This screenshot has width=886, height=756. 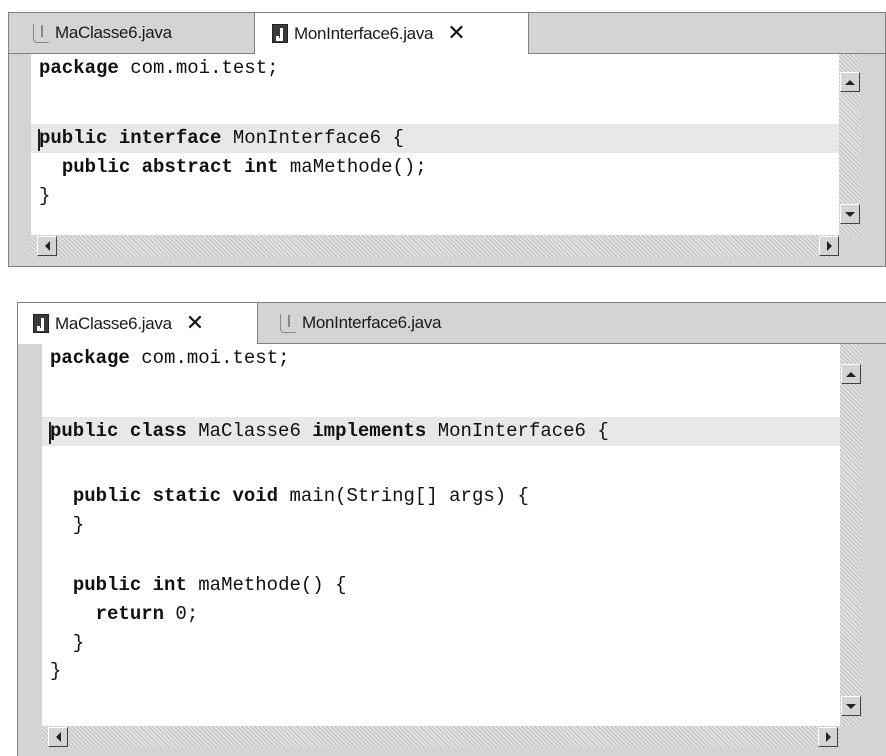 I want to click on editor-tab-bar: MaClasse6.java MonInterface6.java ✕, so click(x=447, y=33).